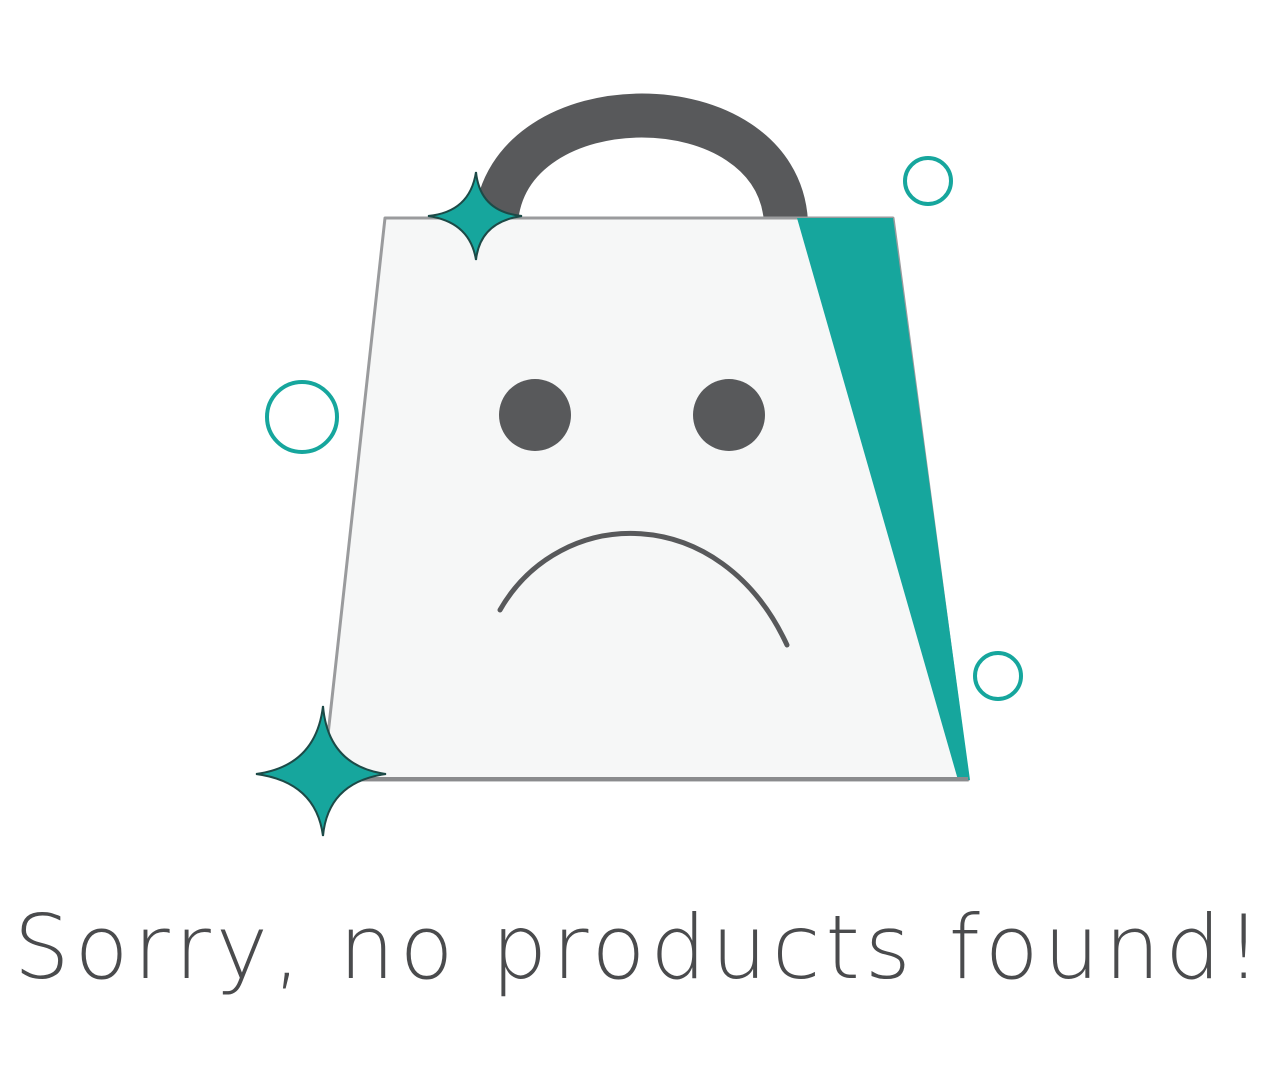  Describe the element at coordinates (928, 181) in the screenshot. I see `decor-circle-top-right` at that location.